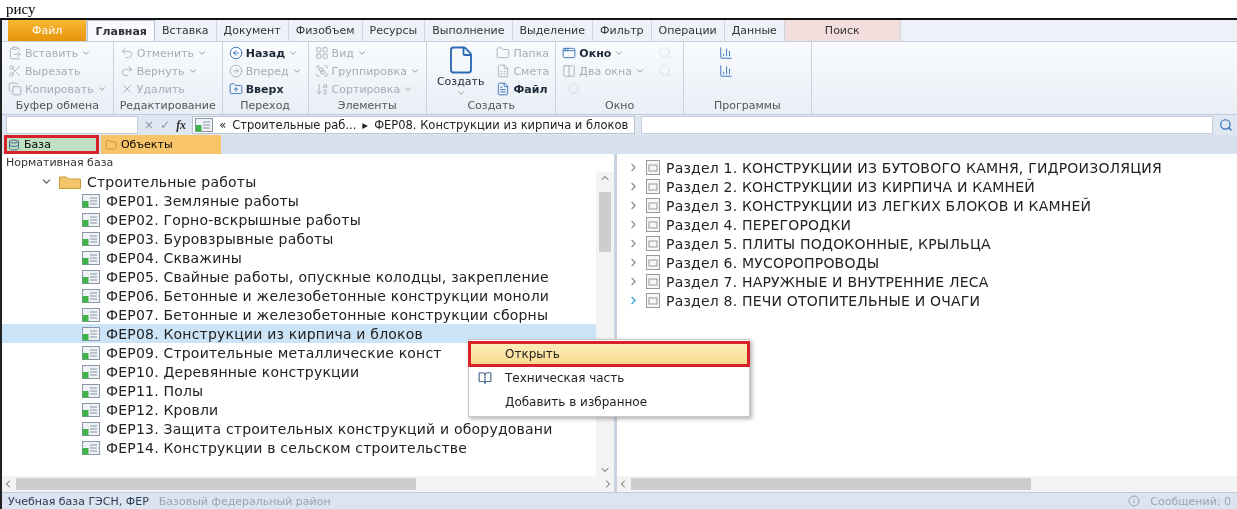 This screenshot has width=1237, height=509. I want to click on database-icon, so click(14, 144).